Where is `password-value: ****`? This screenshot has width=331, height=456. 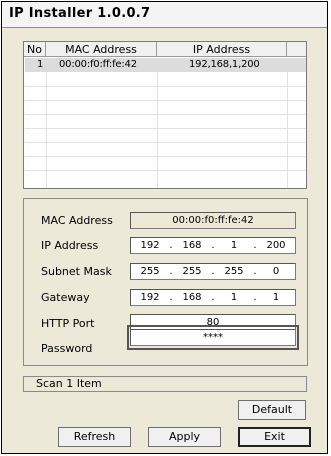 password-value: **** is located at coordinates (213, 337).